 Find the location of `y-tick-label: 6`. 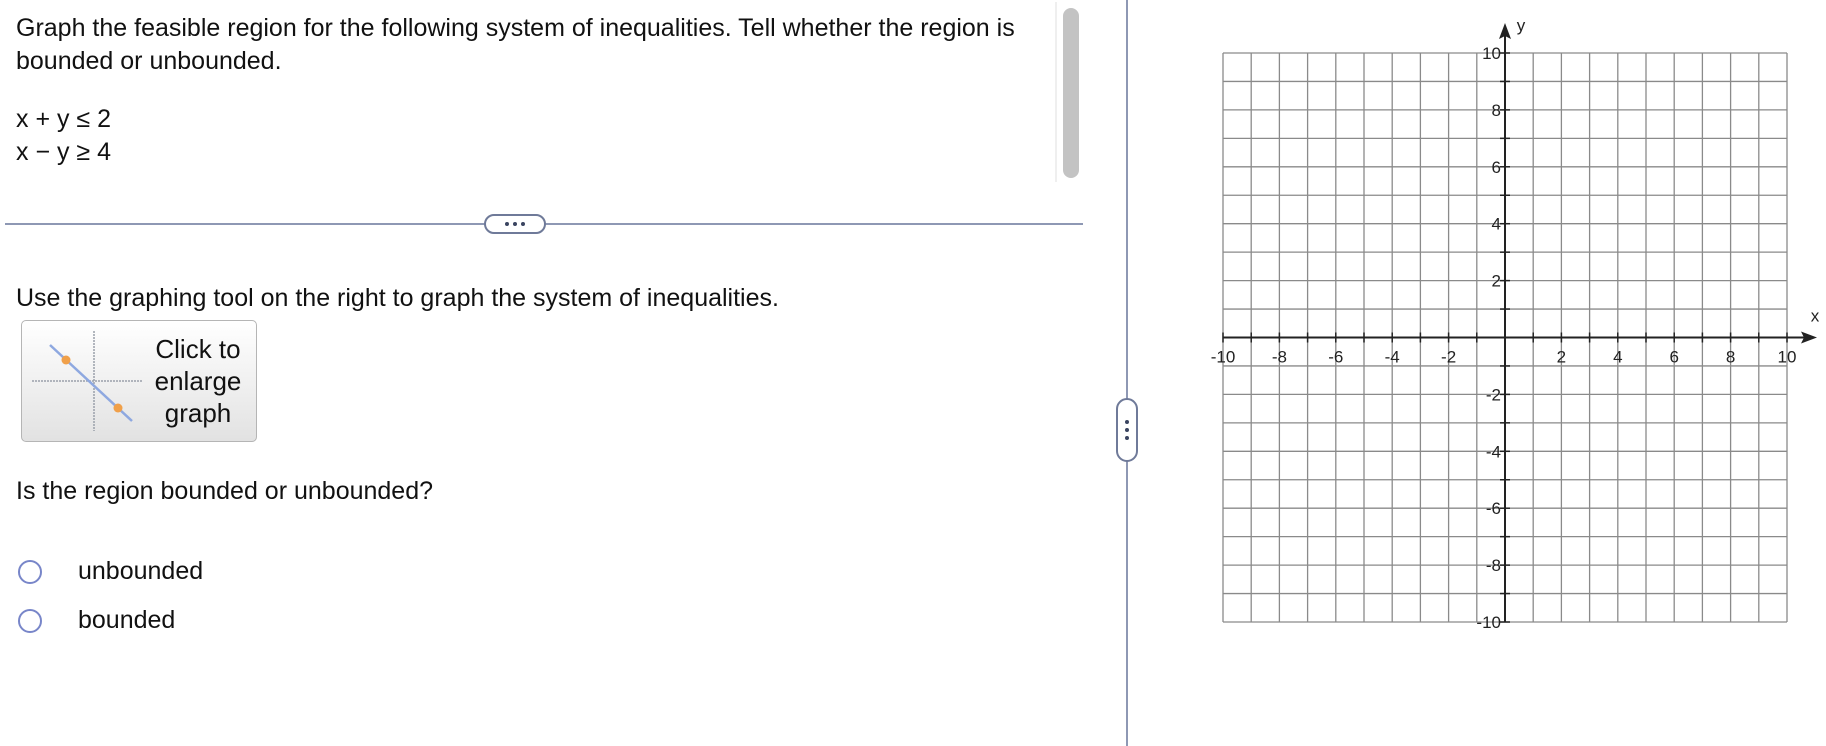

y-tick-label: 6 is located at coordinates (1496, 167).